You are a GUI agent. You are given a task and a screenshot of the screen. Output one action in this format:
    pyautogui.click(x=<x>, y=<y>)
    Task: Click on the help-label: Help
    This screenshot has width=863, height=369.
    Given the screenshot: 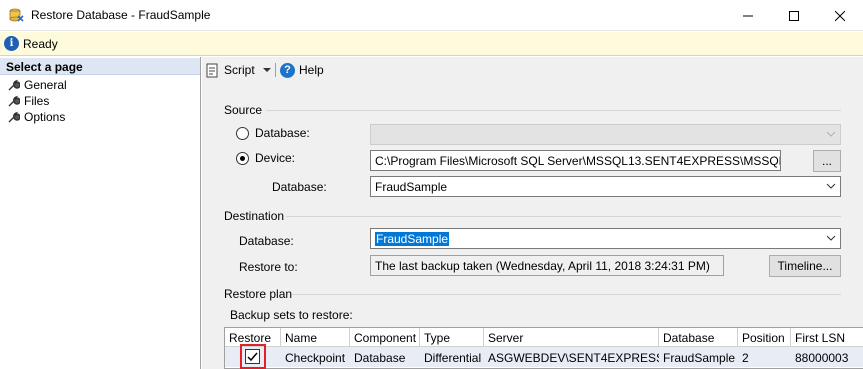 What is the action you would take?
    pyautogui.click(x=311, y=70)
    